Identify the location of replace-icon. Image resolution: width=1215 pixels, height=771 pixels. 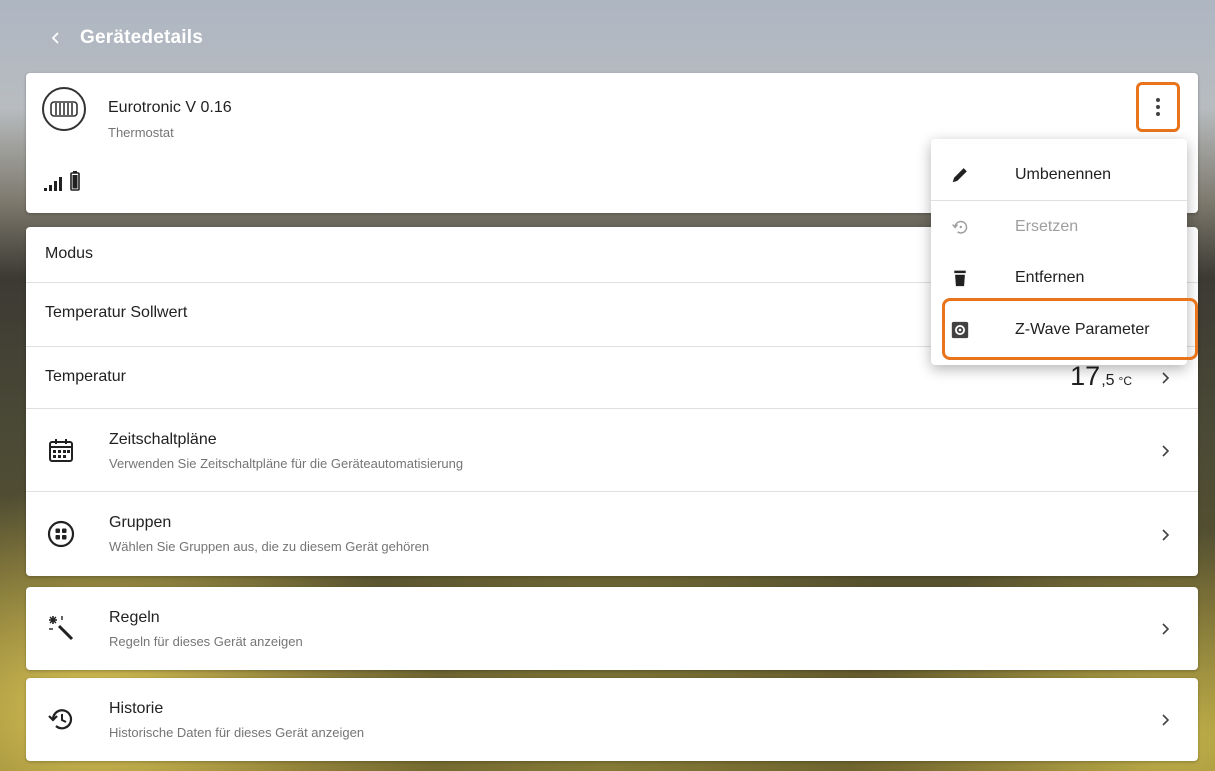
(960, 227).